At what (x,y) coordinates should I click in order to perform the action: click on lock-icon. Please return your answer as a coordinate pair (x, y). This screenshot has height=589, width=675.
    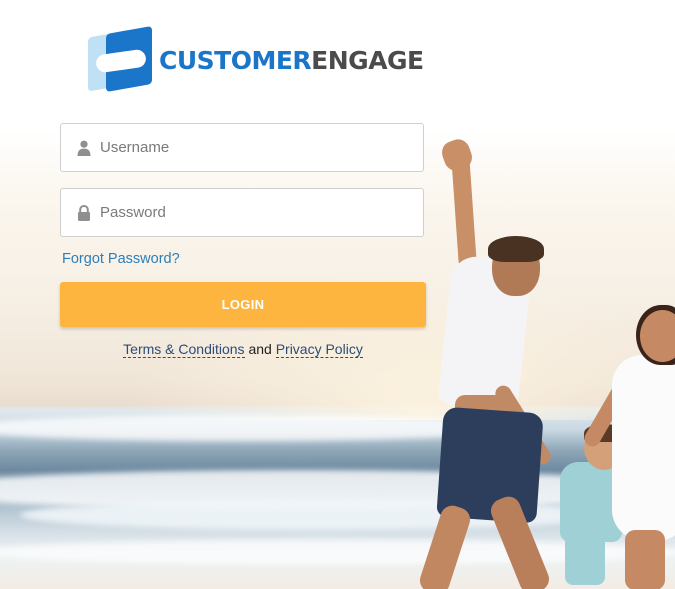
    Looking at the image, I should click on (84, 212).